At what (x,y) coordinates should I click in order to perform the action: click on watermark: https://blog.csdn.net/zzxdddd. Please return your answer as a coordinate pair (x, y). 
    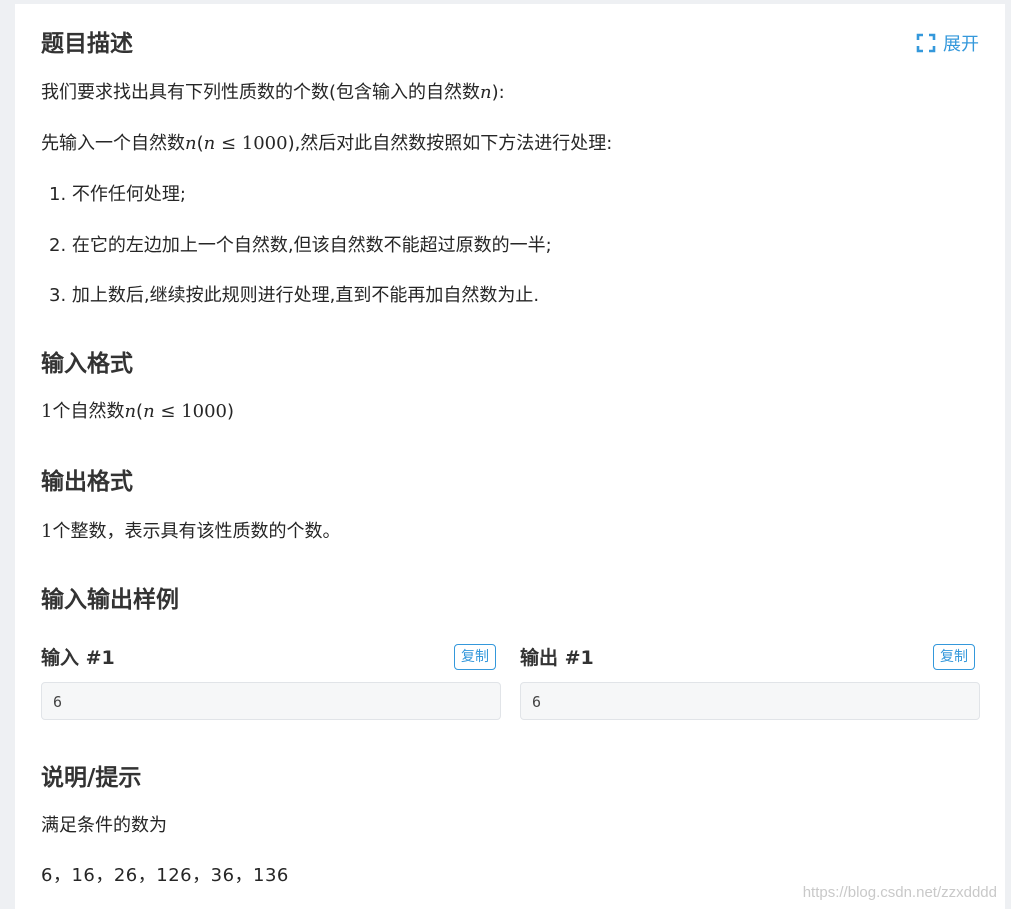
    Looking at the image, I should click on (899, 892).